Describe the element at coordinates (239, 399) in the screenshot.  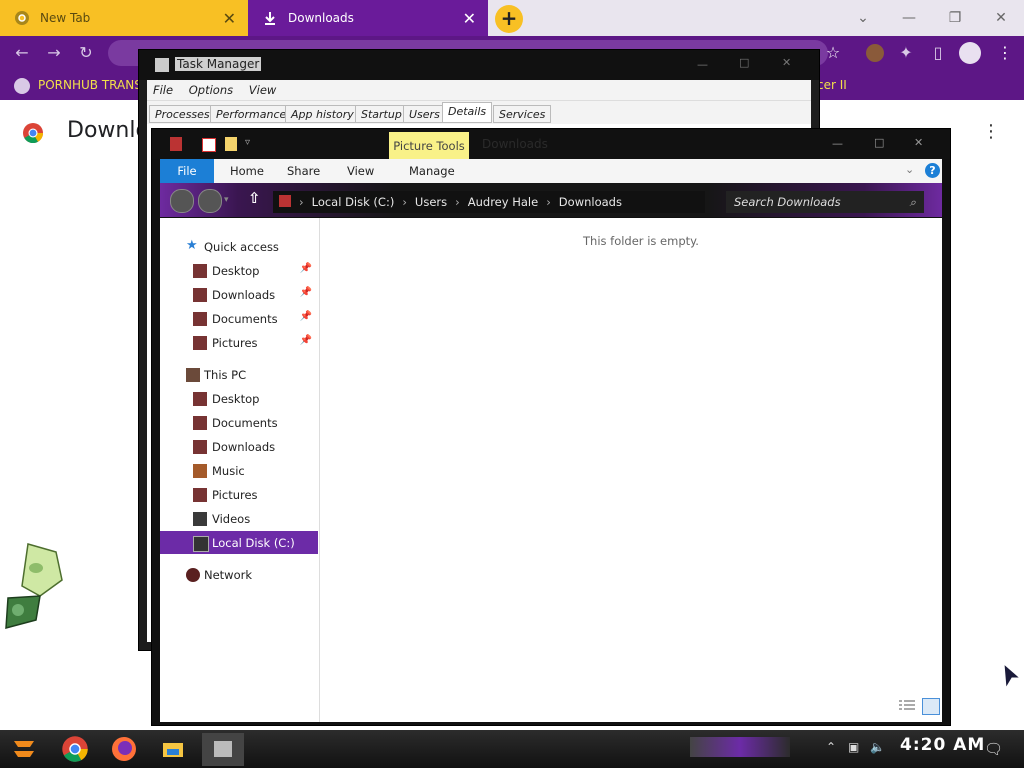
I see `nav-pc-desktop: Desktop` at that location.